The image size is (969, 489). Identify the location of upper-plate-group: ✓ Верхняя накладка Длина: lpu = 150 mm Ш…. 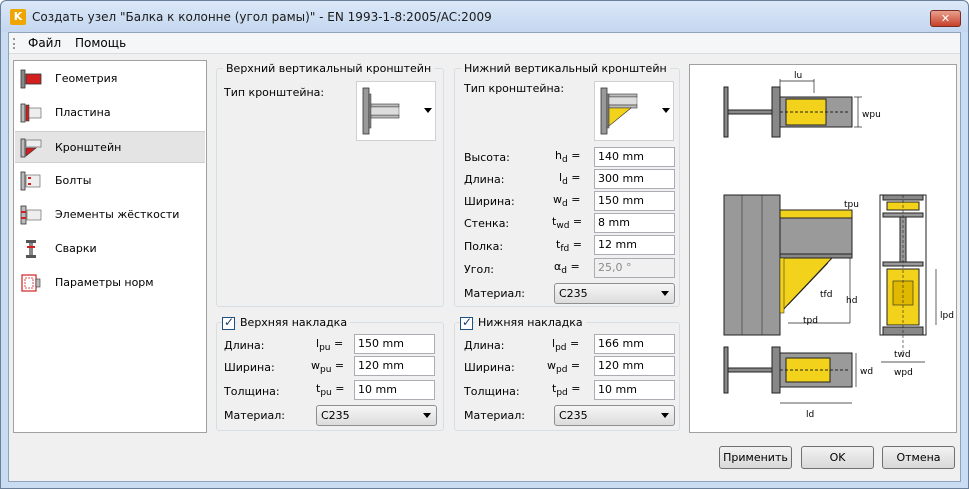
(330, 373).